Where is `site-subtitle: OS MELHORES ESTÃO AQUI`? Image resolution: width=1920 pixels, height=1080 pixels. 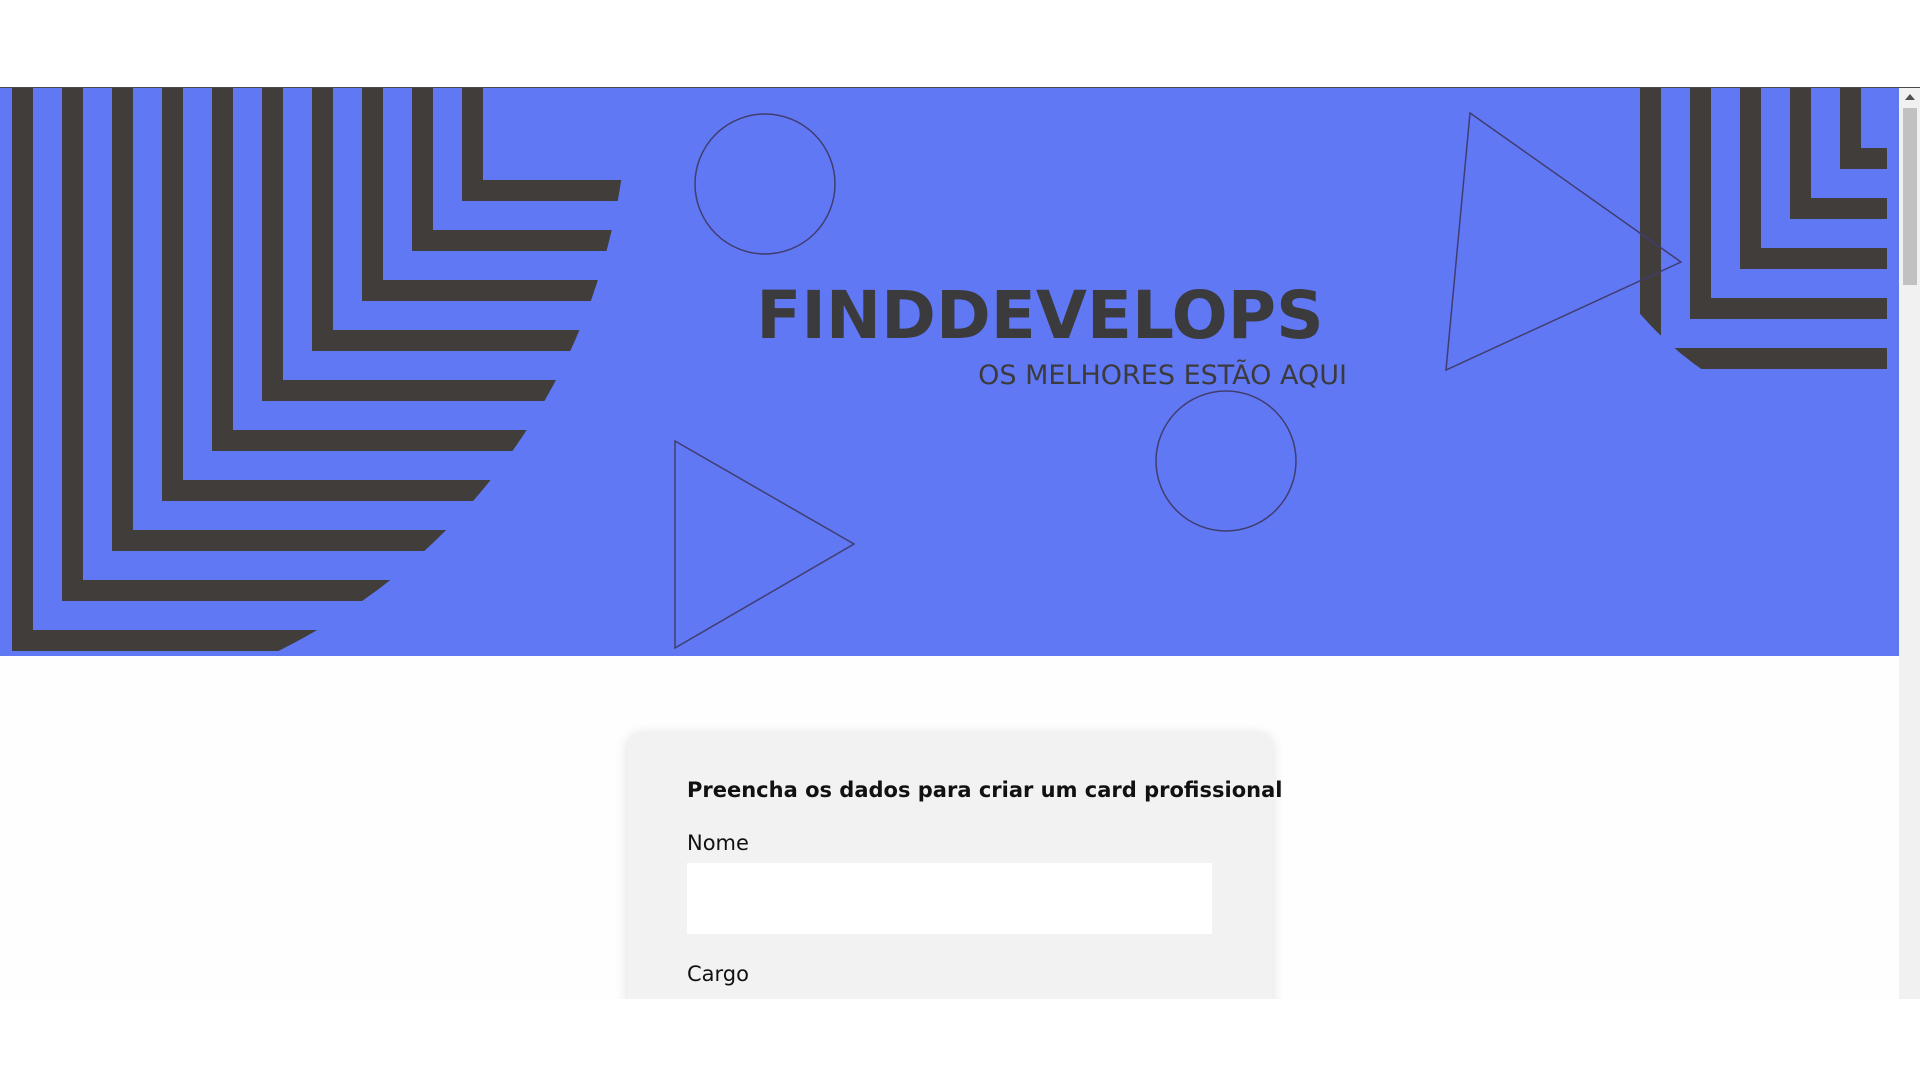
site-subtitle: OS MELHORES ESTÃO AQUI is located at coordinates (1162, 375).